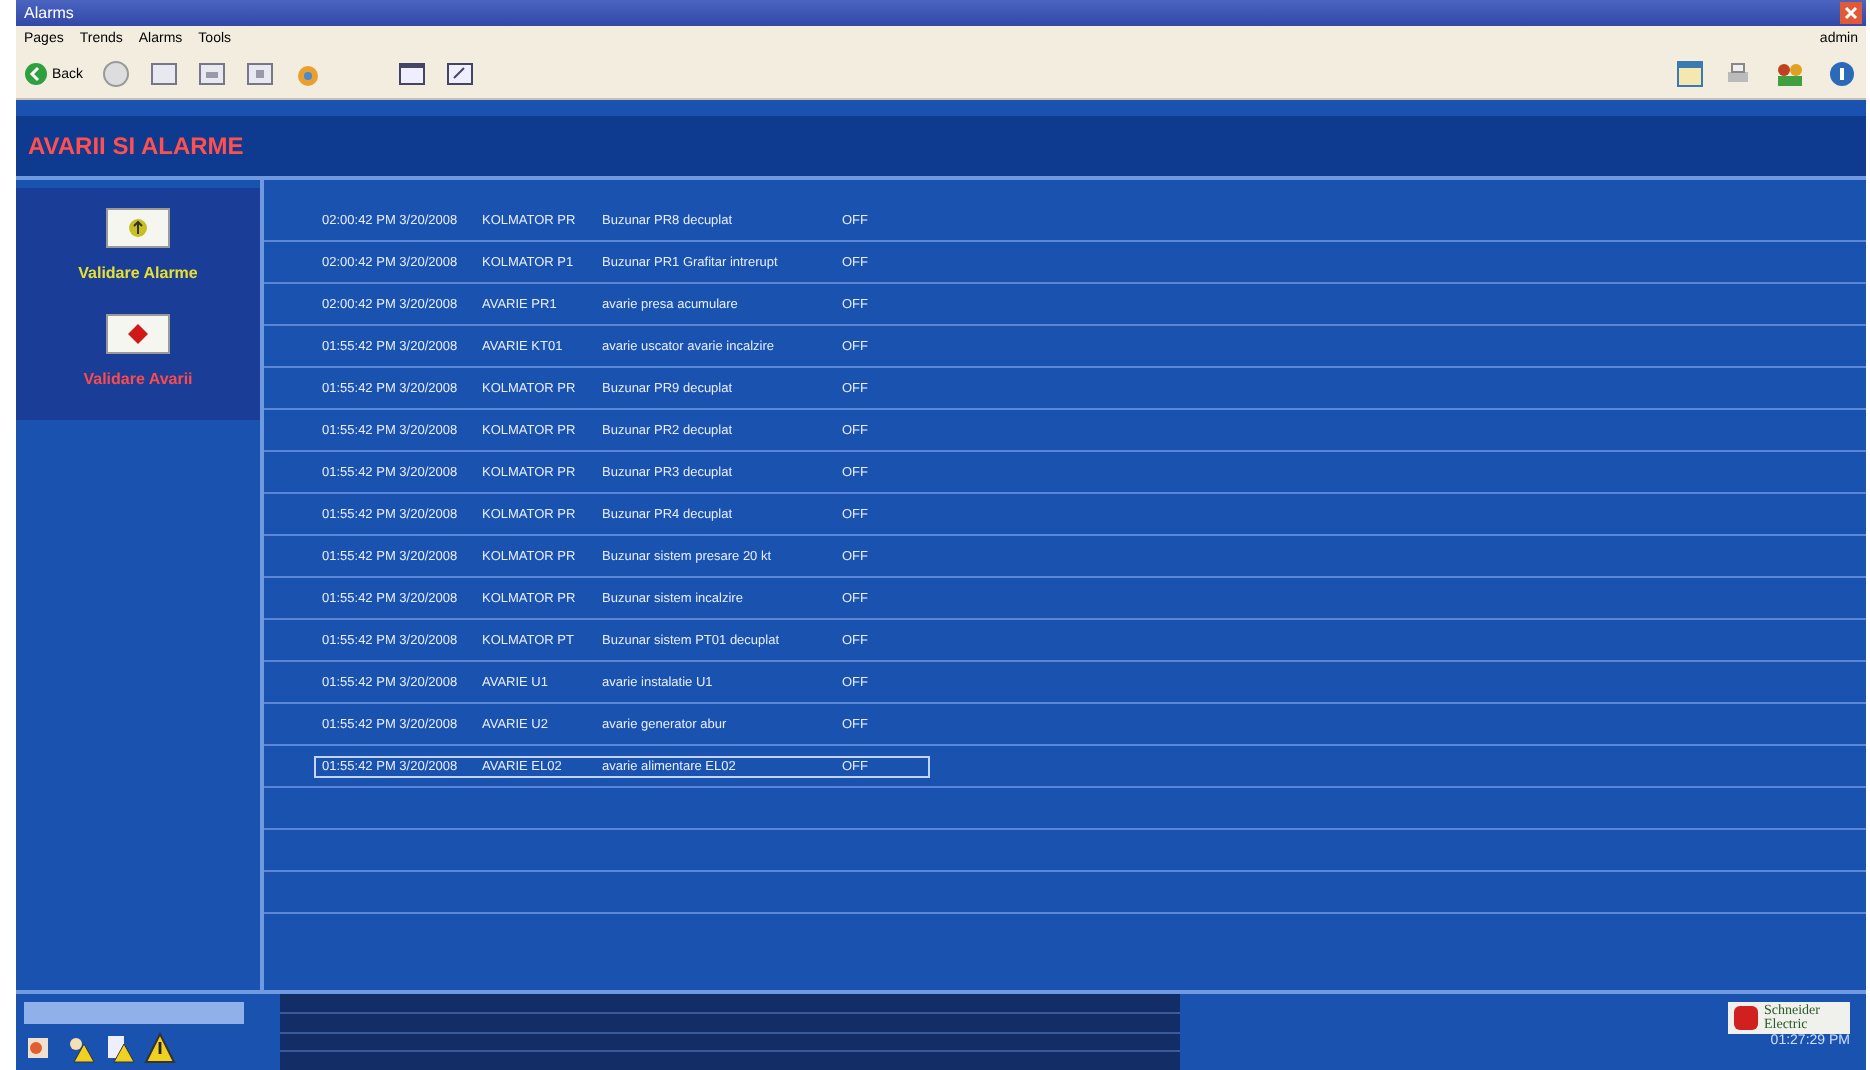 The width and height of the screenshot is (1870, 1070). I want to click on help-icon, so click(1842, 74).